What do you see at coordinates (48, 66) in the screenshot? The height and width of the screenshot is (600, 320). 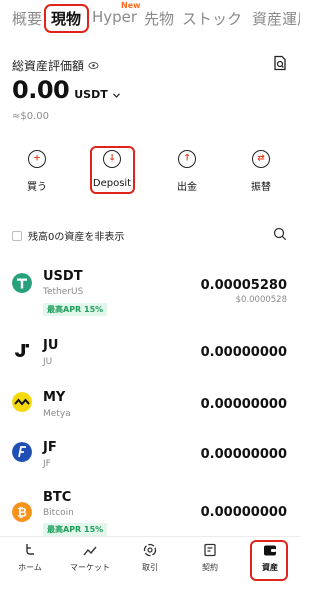 I see `total-assets-text: 総資産評価額` at bounding box center [48, 66].